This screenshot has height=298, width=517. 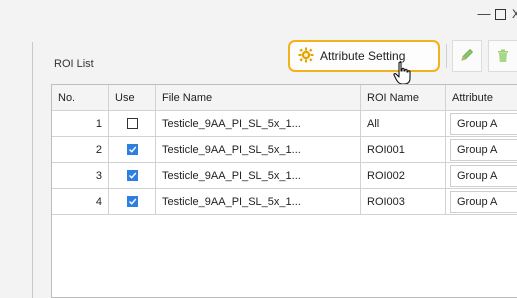 I want to click on header-file-name: File Name, so click(x=258, y=97).